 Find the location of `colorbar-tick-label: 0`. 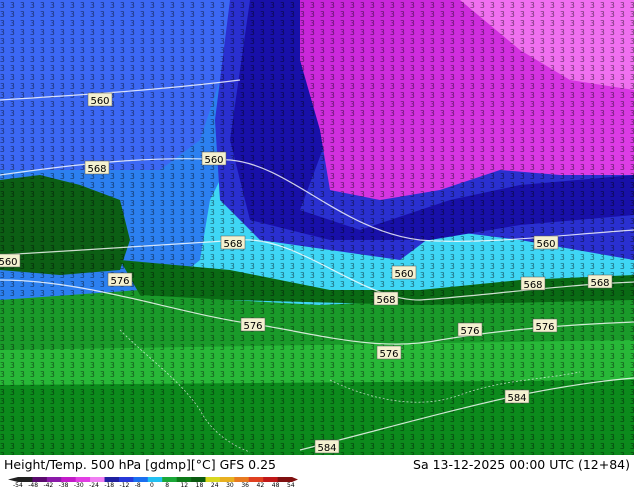

colorbar-tick-label: 0 is located at coordinates (152, 485).